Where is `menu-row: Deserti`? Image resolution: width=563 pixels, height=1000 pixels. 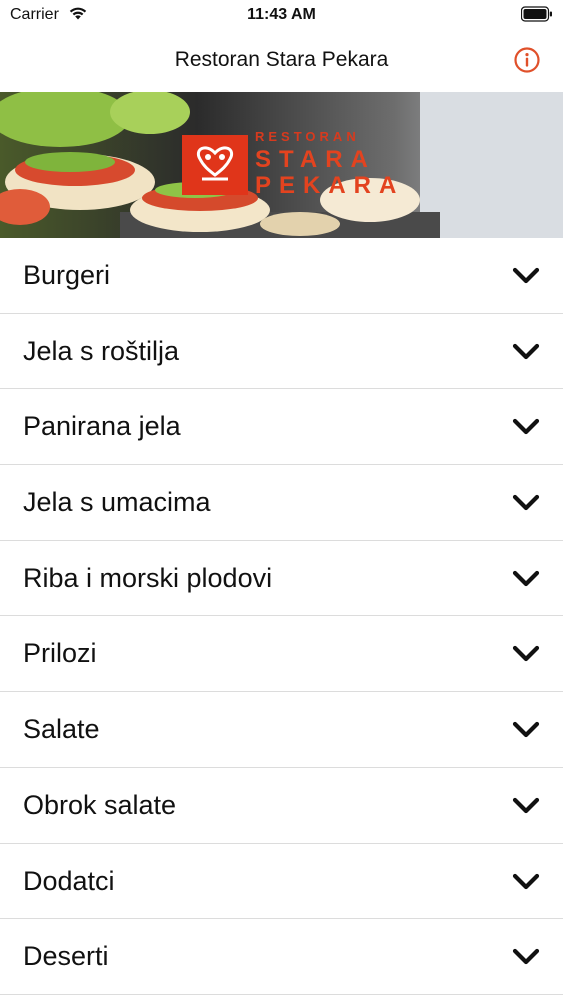
menu-row: Deserti is located at coordinates (281, 957).